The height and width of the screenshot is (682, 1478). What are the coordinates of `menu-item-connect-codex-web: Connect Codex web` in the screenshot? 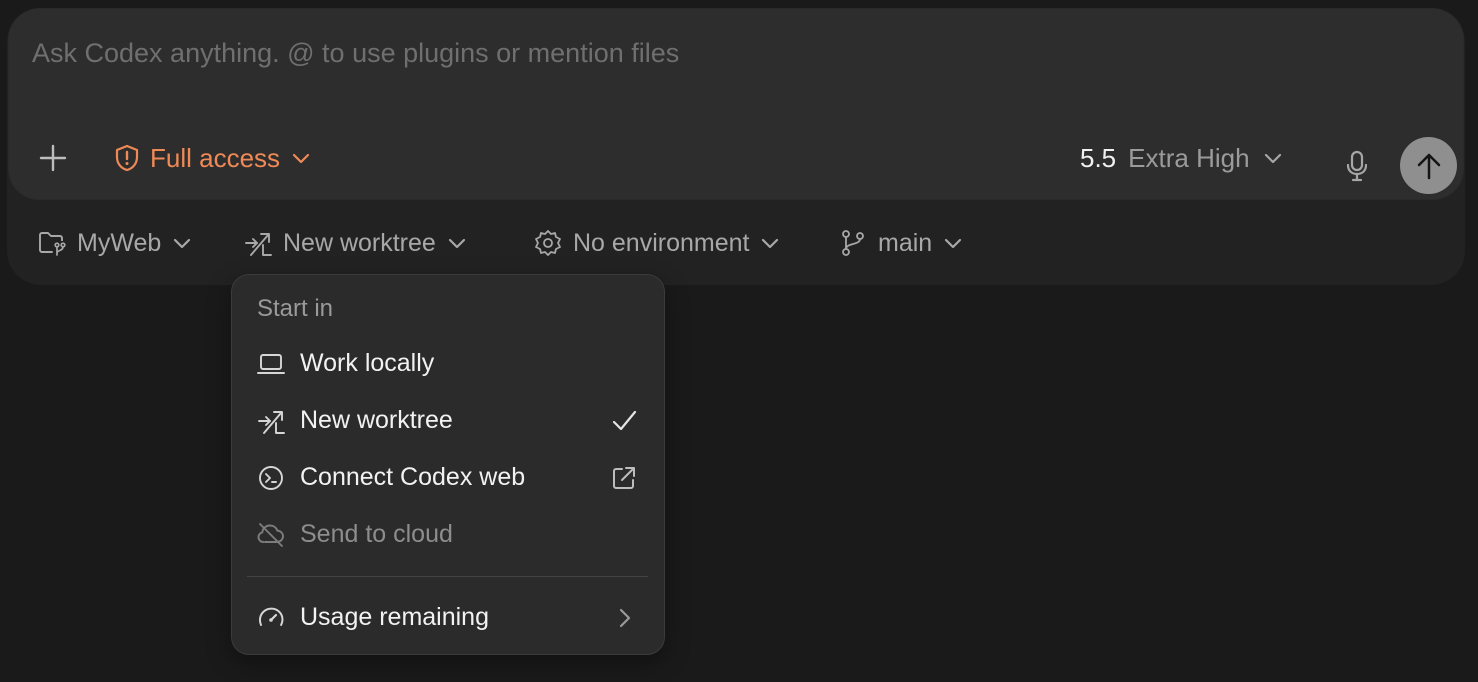 It's located at (448, 478).